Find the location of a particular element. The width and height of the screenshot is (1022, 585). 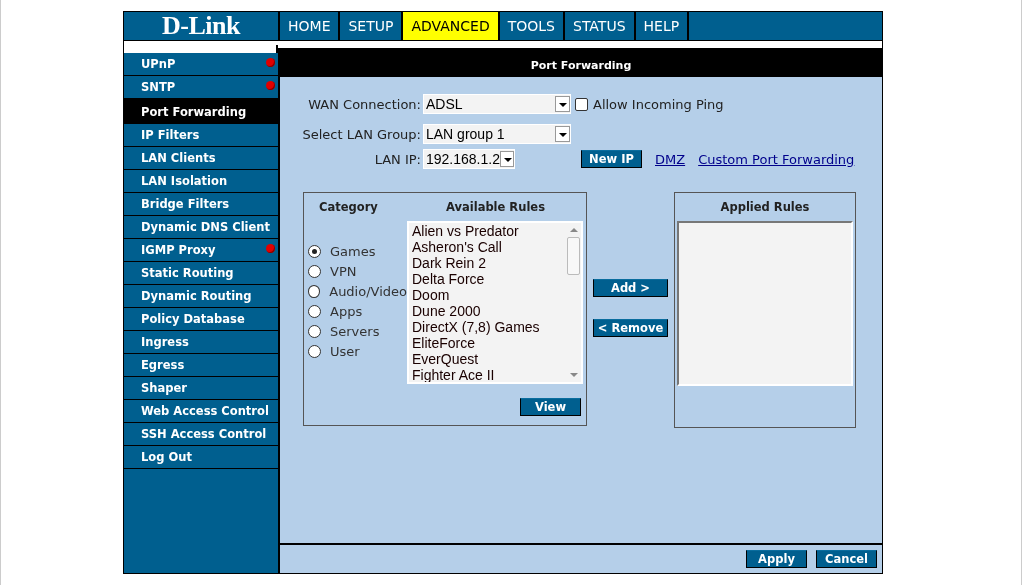

list-item: EliteForce is located at coordinates (489, 343).